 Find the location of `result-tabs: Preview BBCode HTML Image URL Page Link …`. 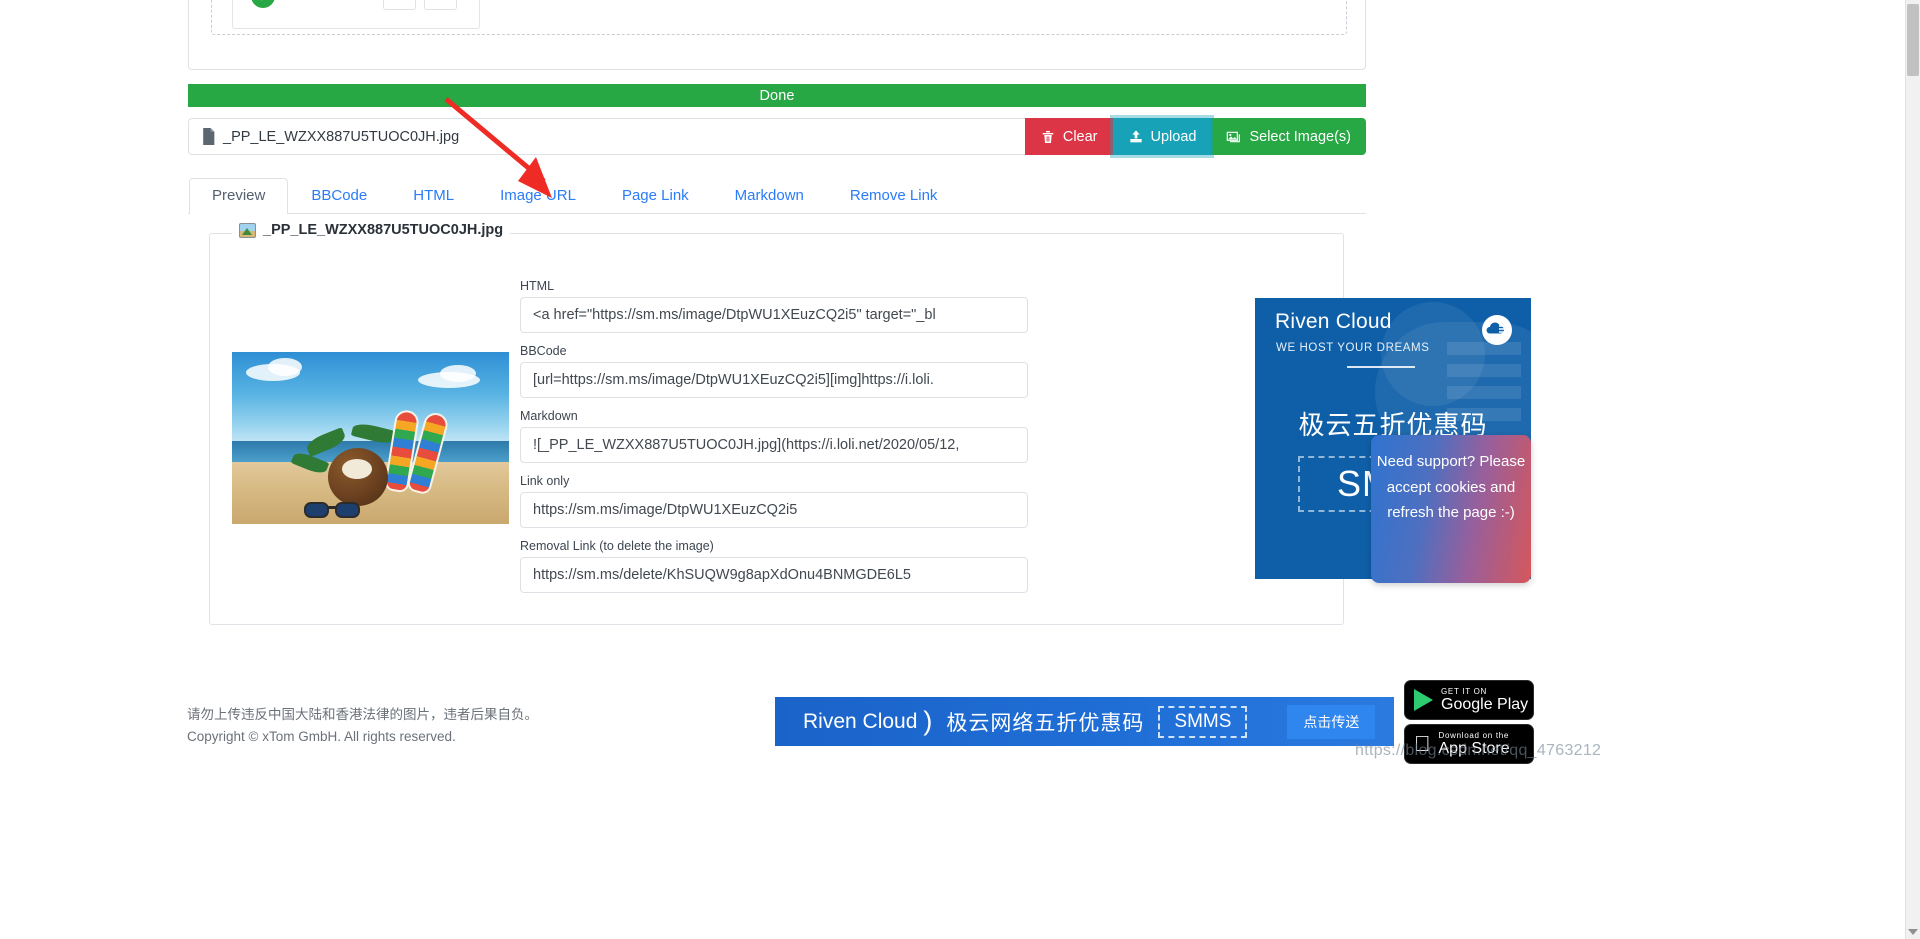

result-tabs: Preview BBCode HTML Image URL Page Link … is located at coordinates (777, 196).